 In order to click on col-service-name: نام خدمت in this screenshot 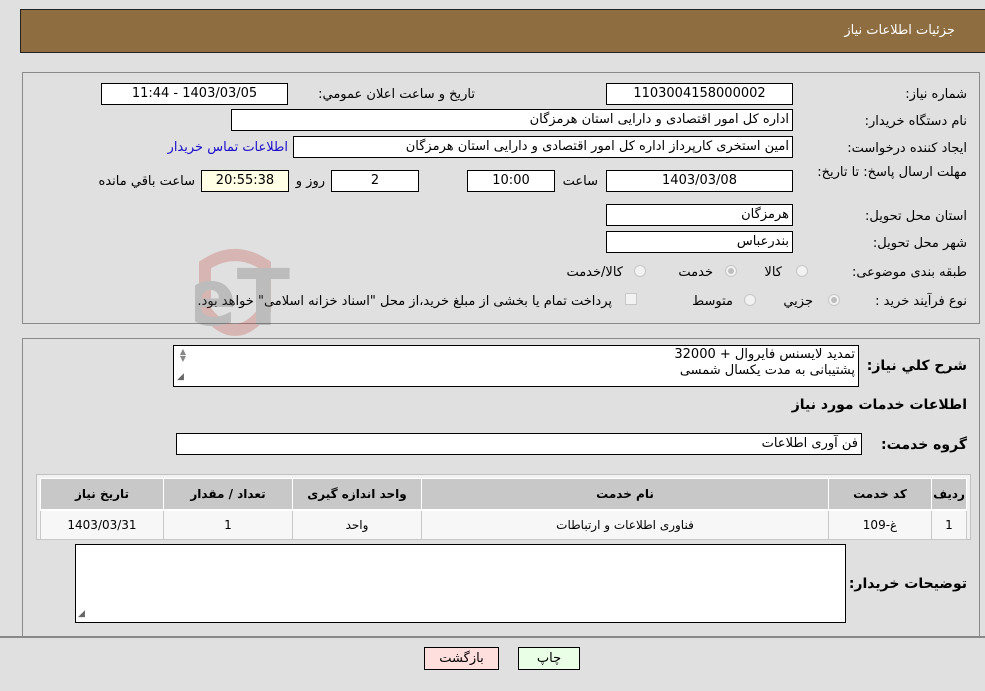, I will do `click(625, 494)`.